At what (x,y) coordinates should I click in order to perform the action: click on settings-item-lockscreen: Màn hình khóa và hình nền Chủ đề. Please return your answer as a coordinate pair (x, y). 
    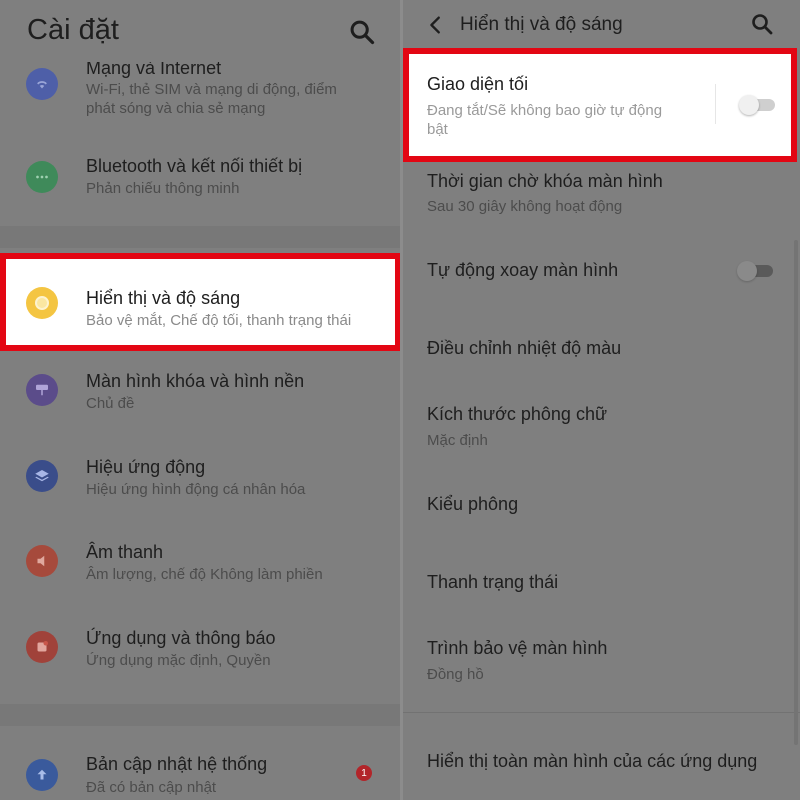
    Looking at the image, I should click on (200, 400).